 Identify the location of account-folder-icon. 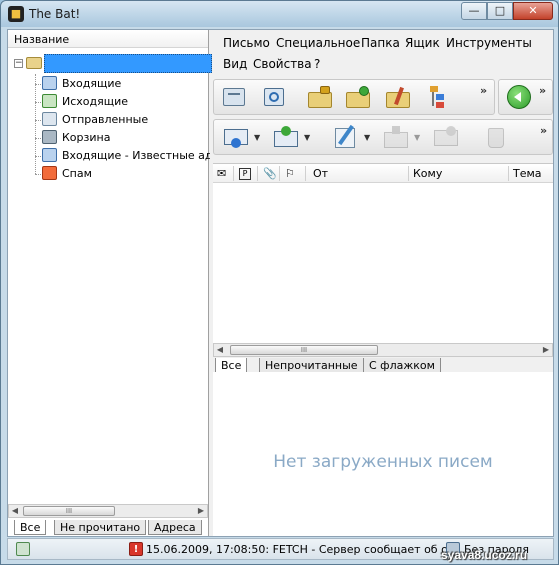
(34, 63).